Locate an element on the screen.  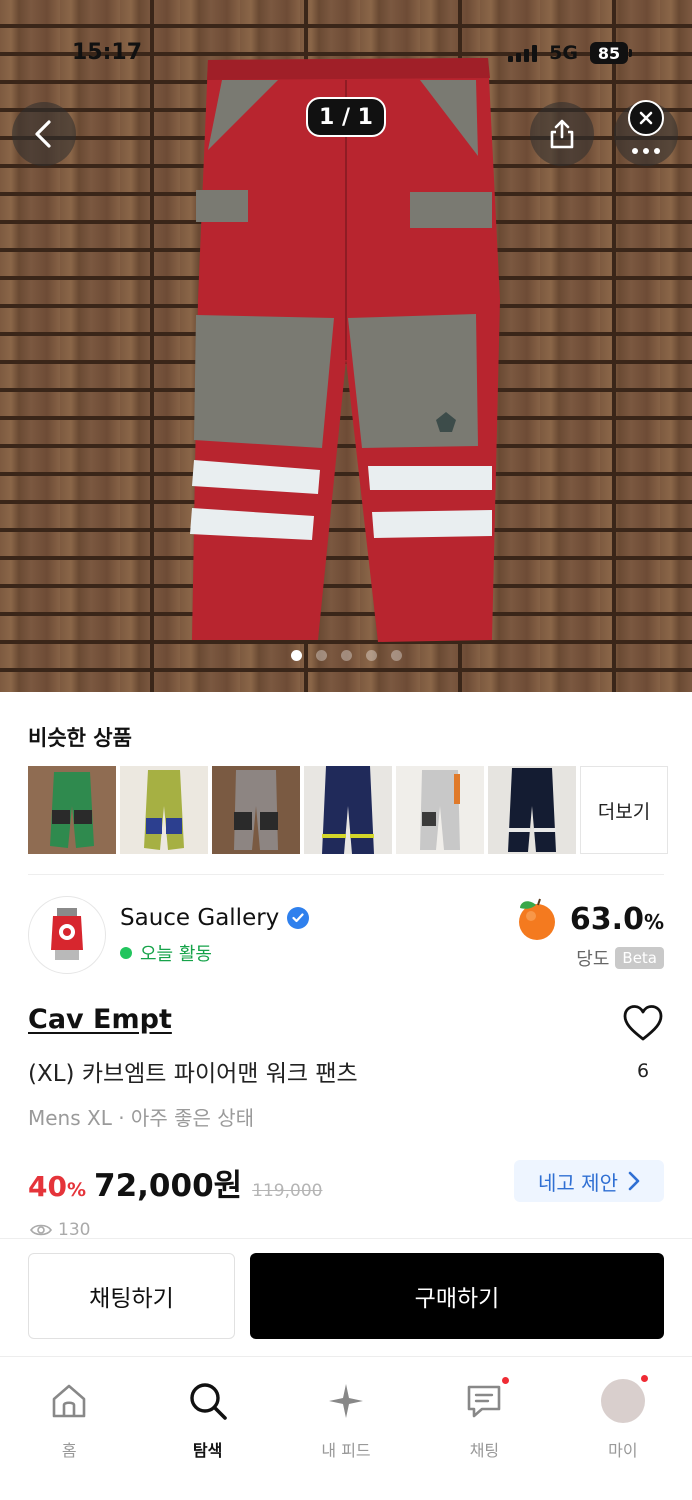
sweetness-label-row: 당도 Beta is located at coordinates (620, 958).